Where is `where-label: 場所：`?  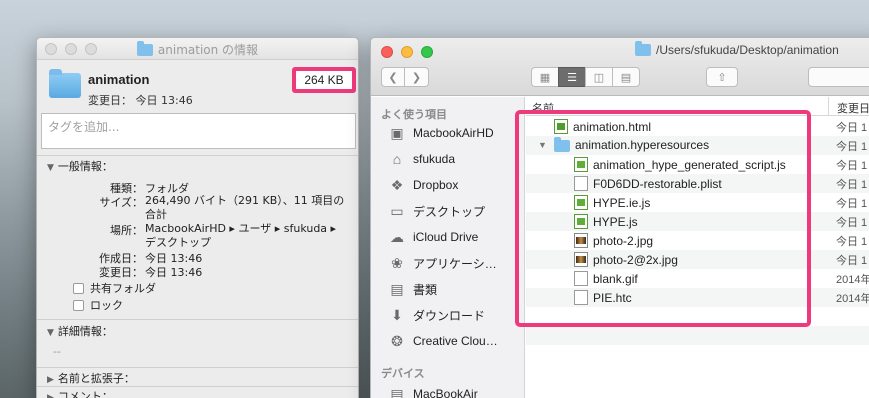 where-label: 場所： is located at coordinates (126, 230).